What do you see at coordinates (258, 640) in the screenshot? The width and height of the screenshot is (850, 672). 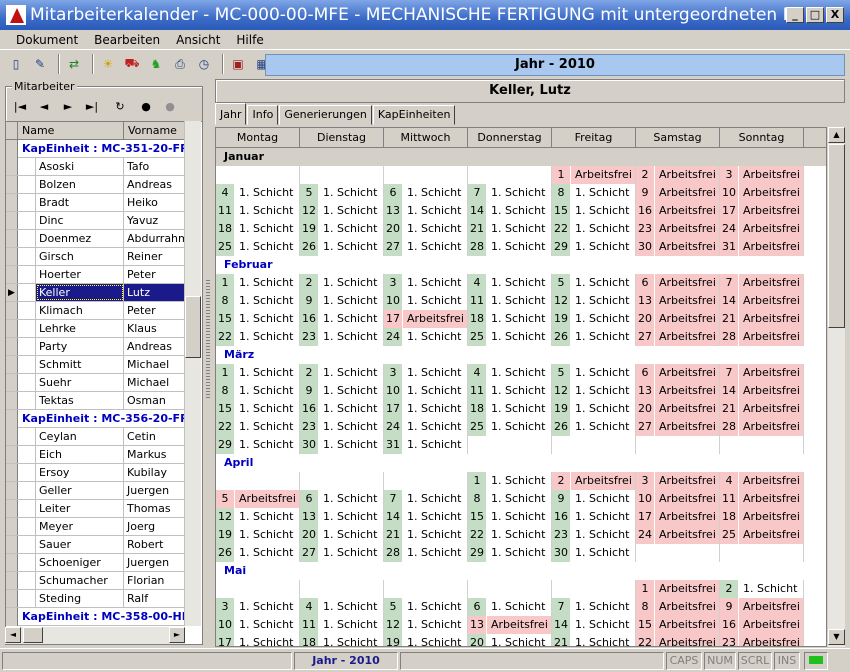 I see `day-cell: 17 1. Schicht` at bounding box center [258, 640].